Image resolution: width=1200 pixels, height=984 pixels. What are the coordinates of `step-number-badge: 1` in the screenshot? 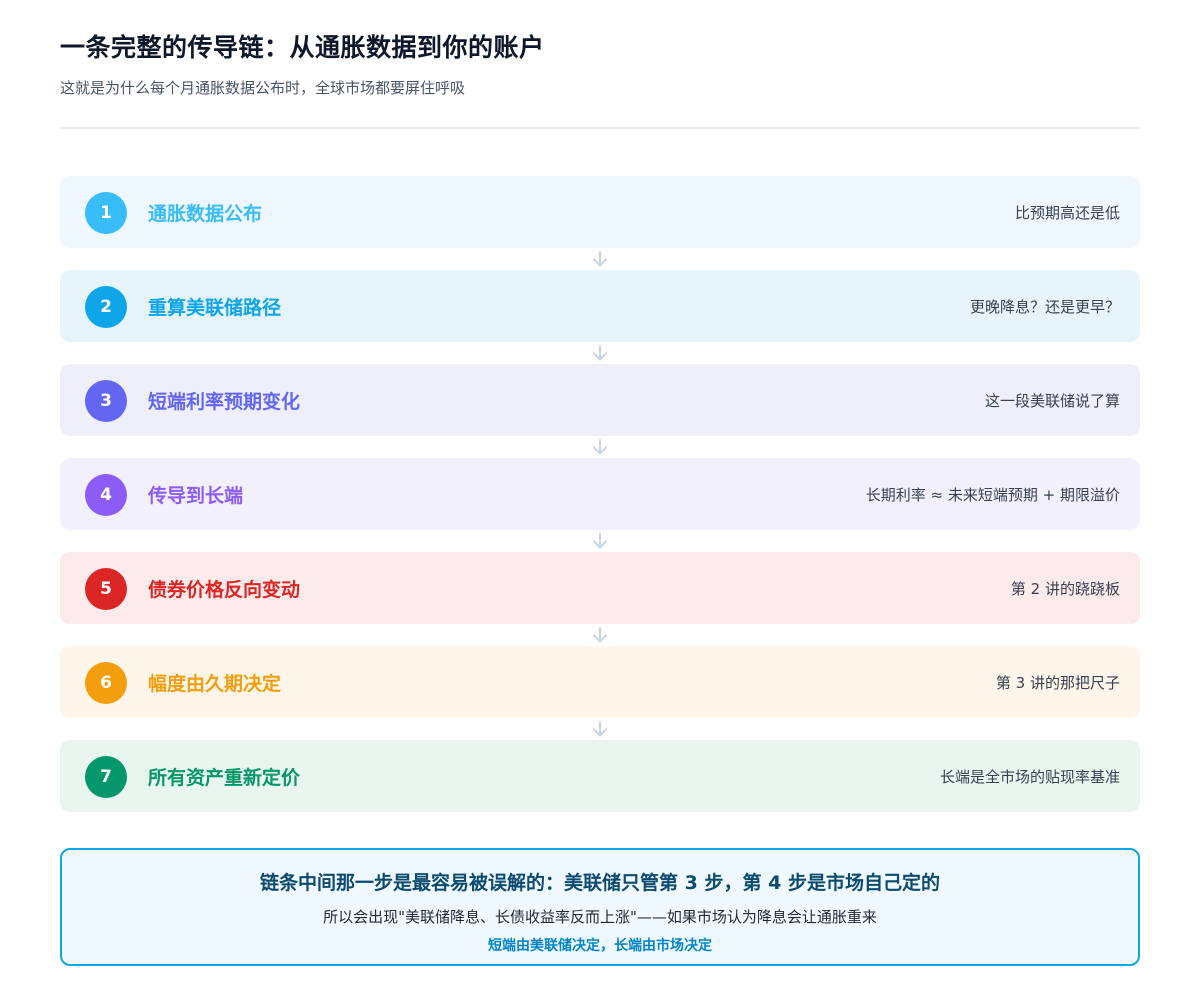 It's located at (106, 213).